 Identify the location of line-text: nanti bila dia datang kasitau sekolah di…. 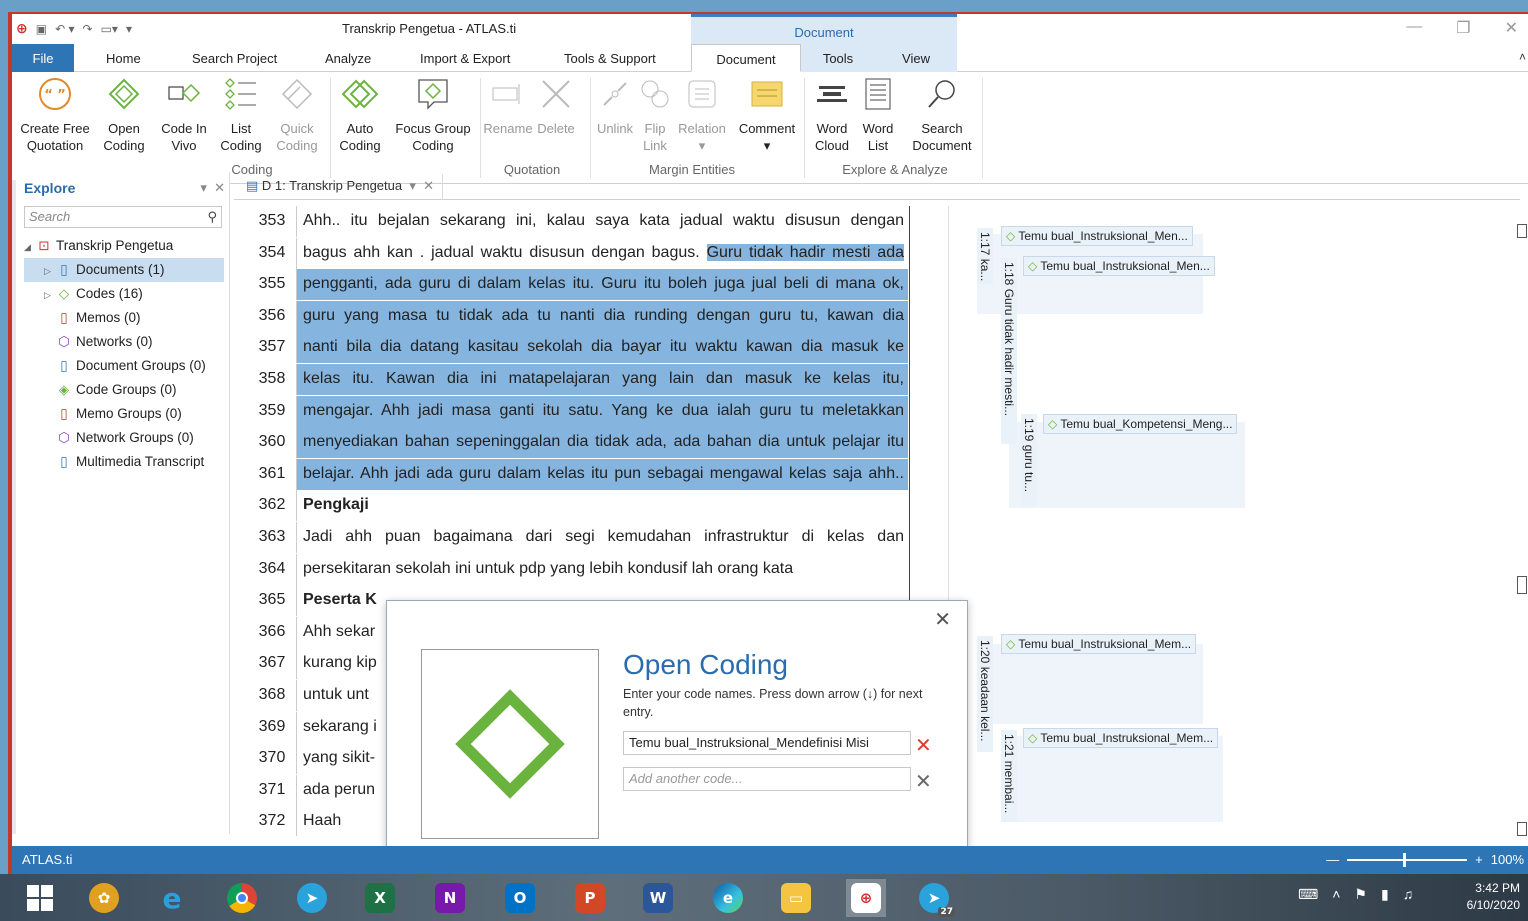
(602, 348).